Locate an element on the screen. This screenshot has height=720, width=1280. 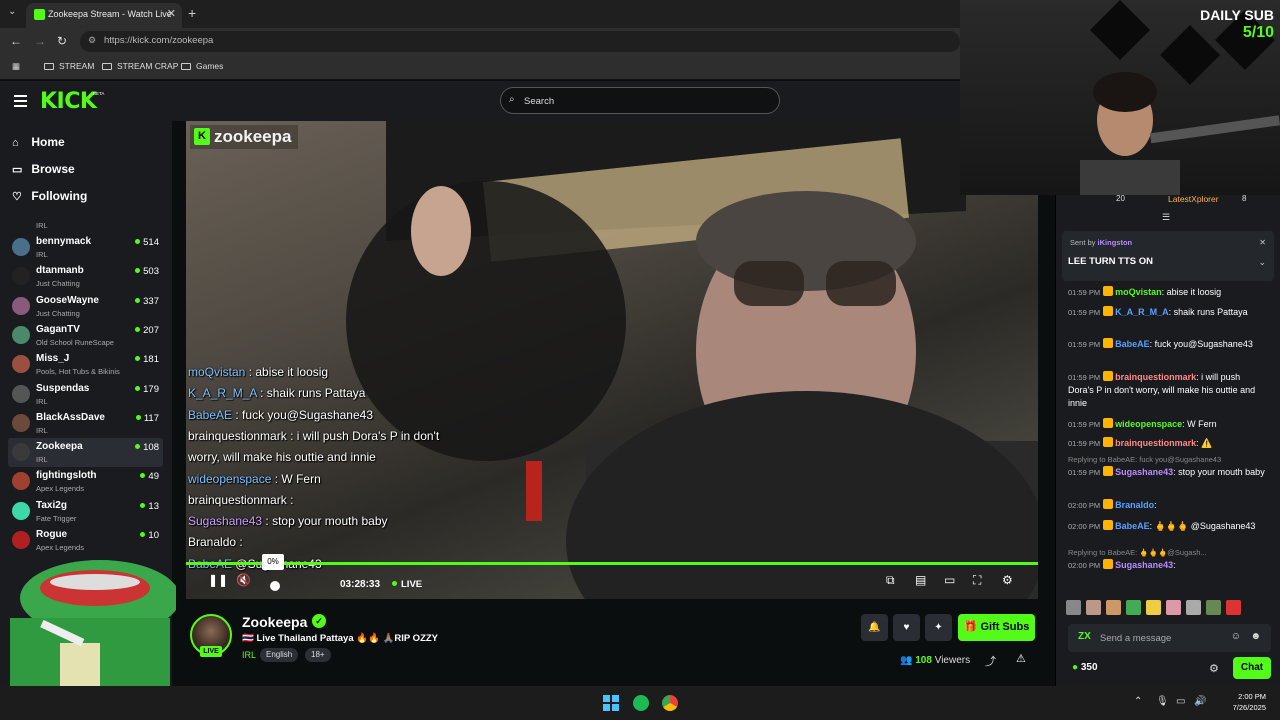
speaker-icon: 🔊 is located at coordinates (1200, 701).